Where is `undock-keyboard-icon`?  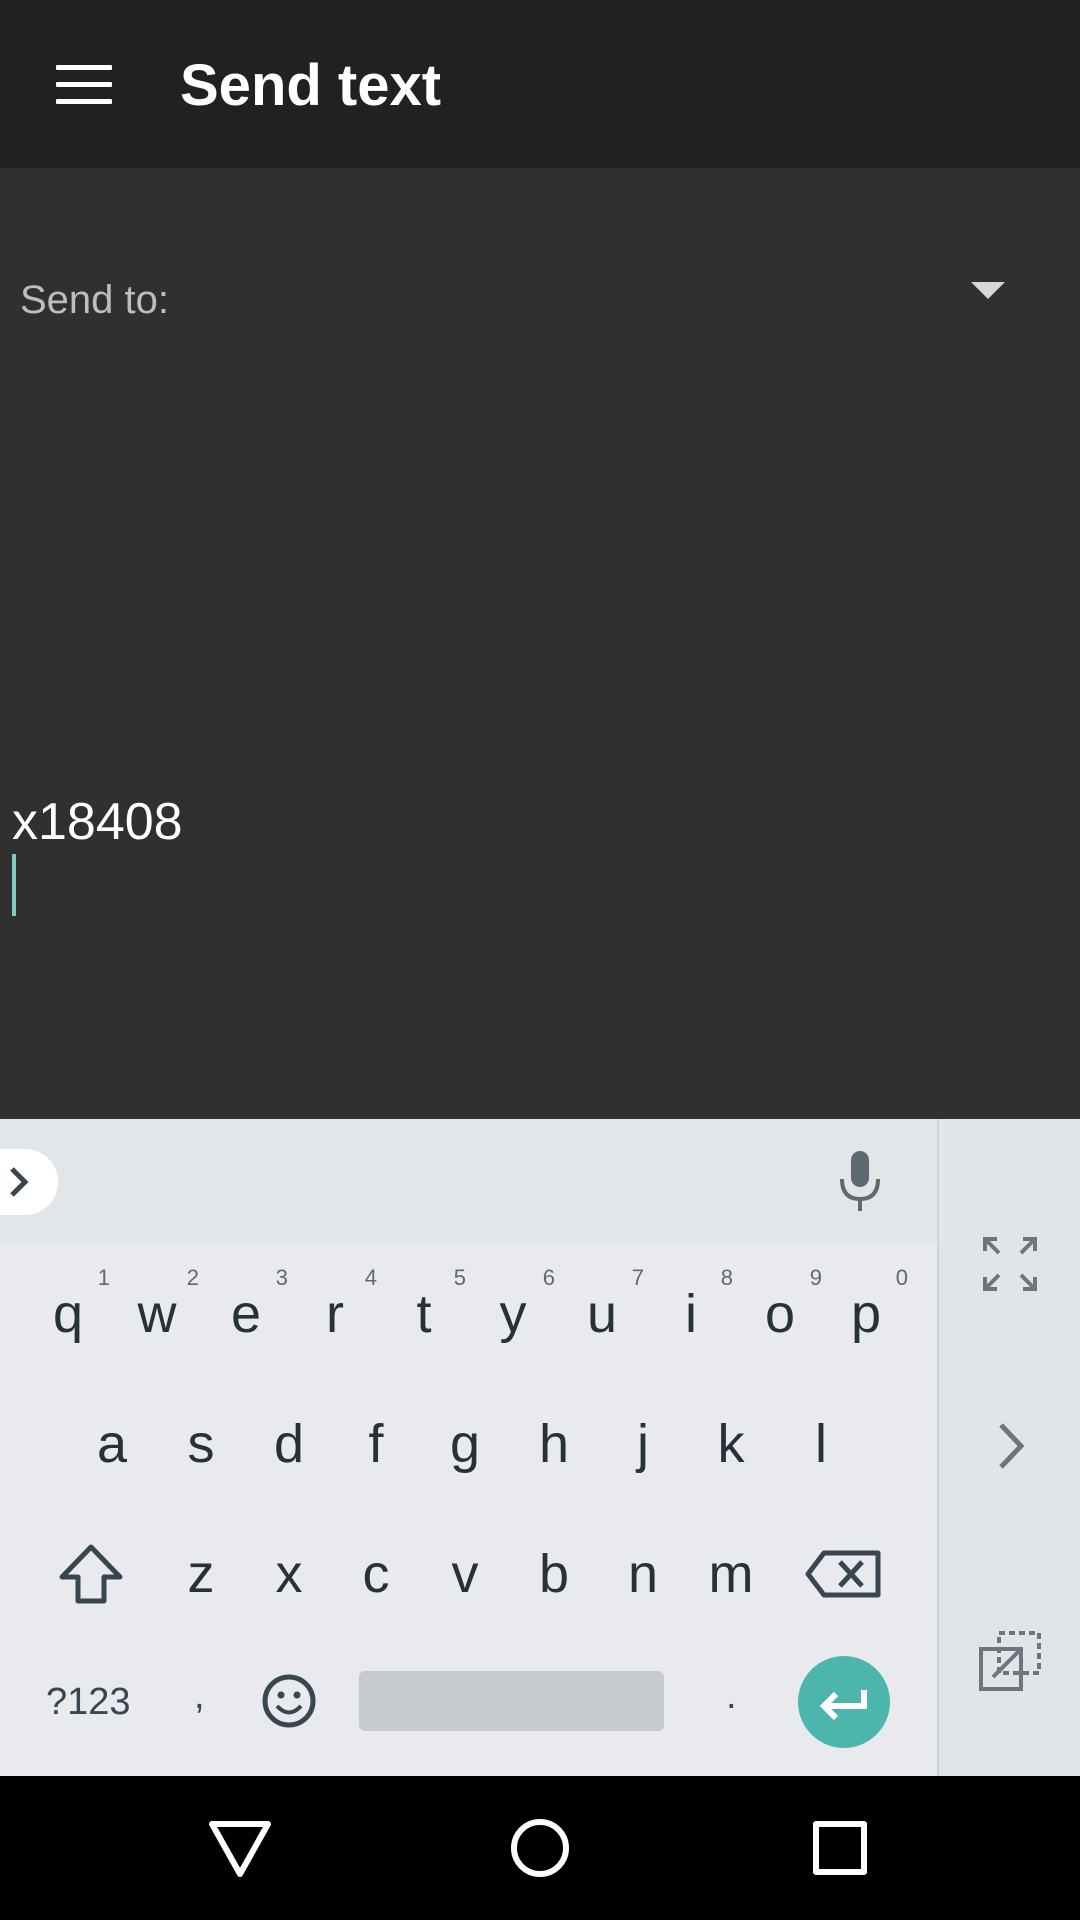
undock-keyboard-icon is located at coordinates (1010, 1661).